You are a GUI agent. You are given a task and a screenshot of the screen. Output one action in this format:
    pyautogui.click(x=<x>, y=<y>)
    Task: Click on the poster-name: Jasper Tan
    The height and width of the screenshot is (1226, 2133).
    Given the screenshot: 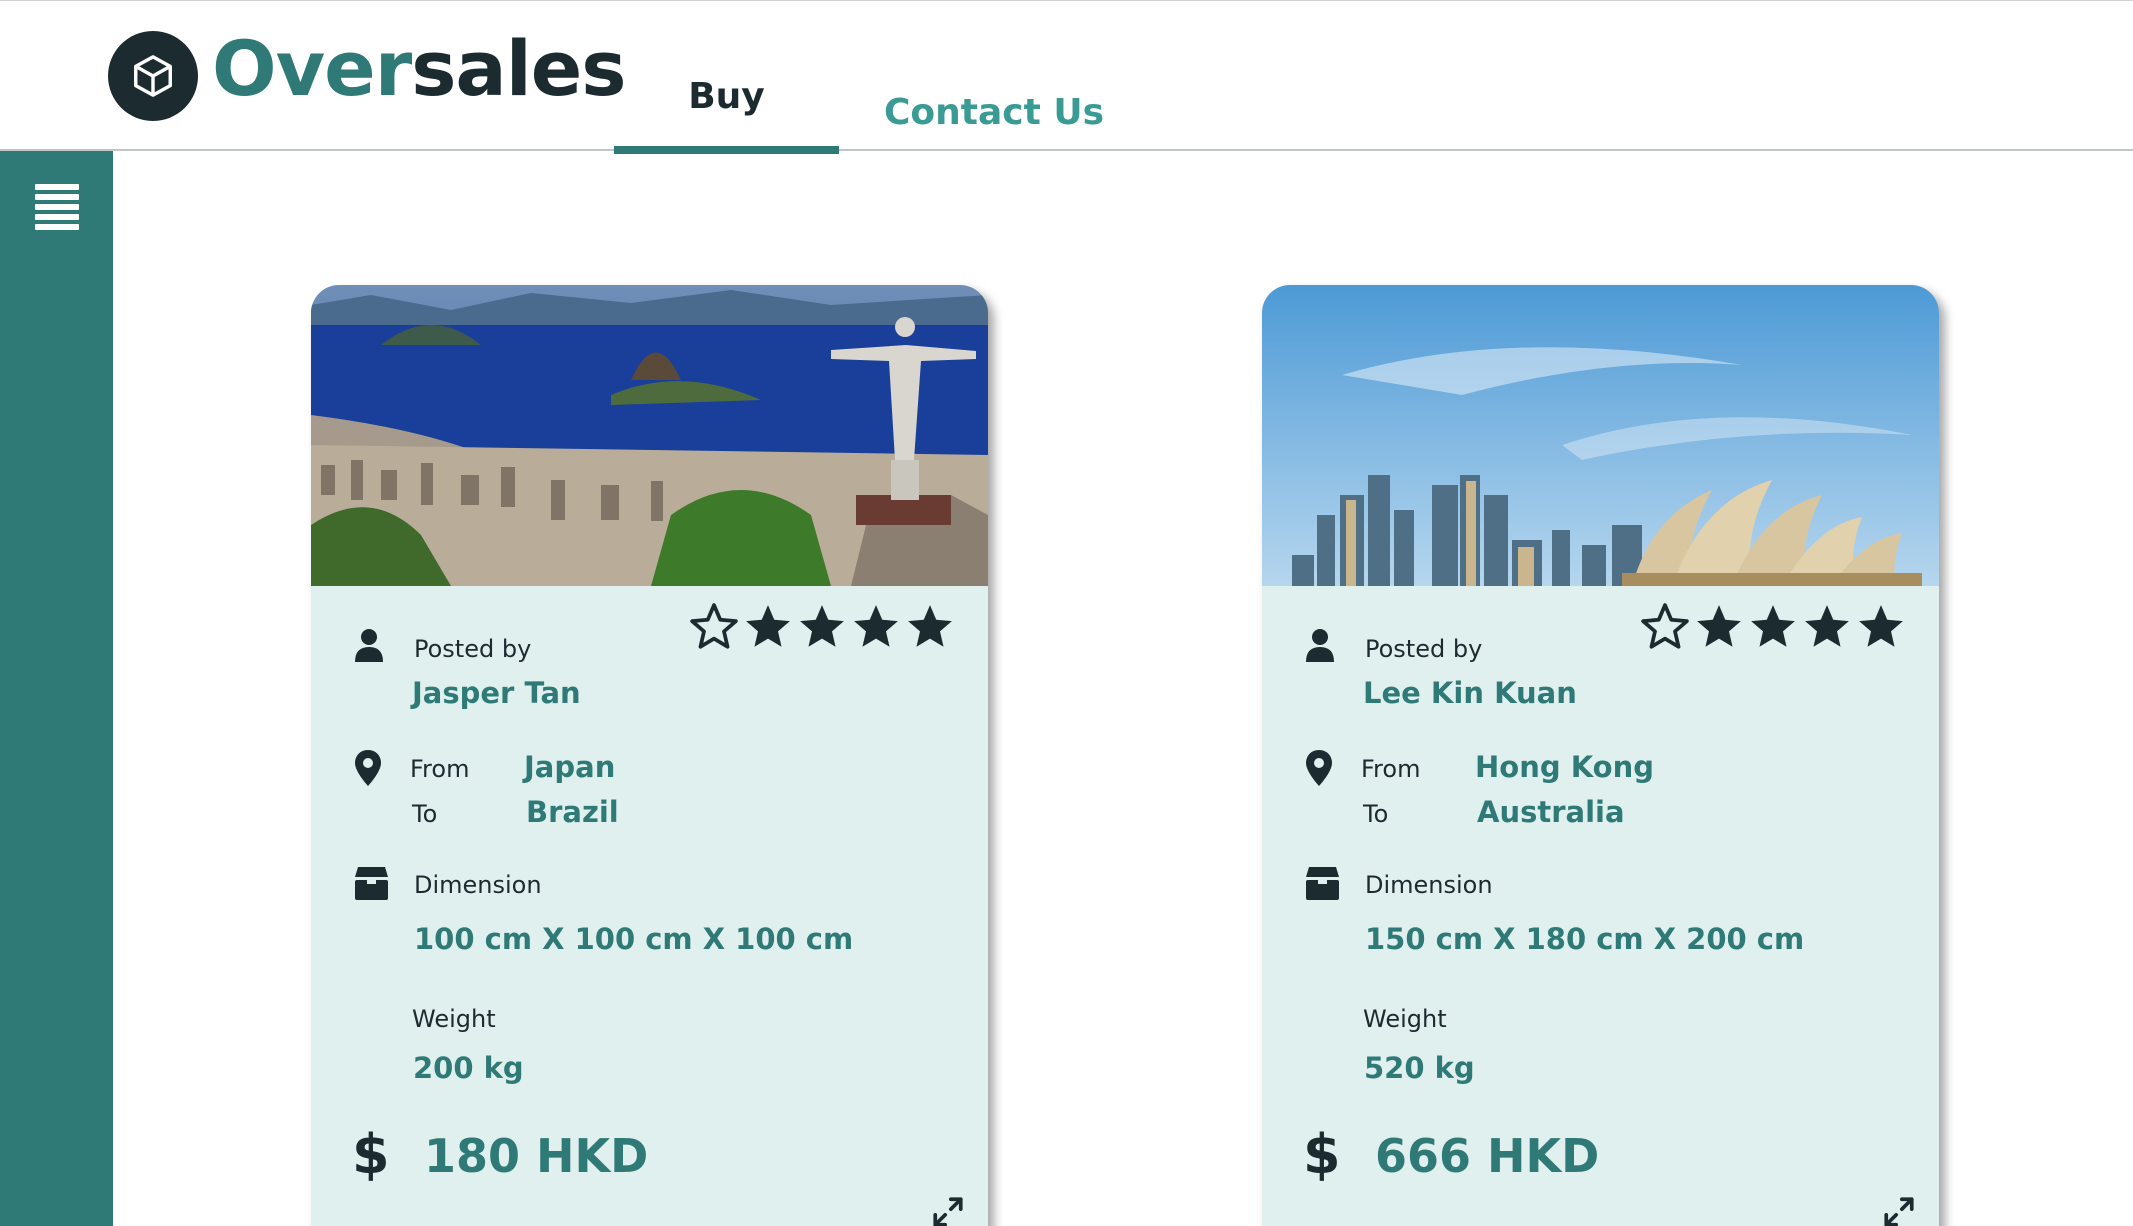 What is the action you would take?
    pyautogui.click(x=496, y=693)
    